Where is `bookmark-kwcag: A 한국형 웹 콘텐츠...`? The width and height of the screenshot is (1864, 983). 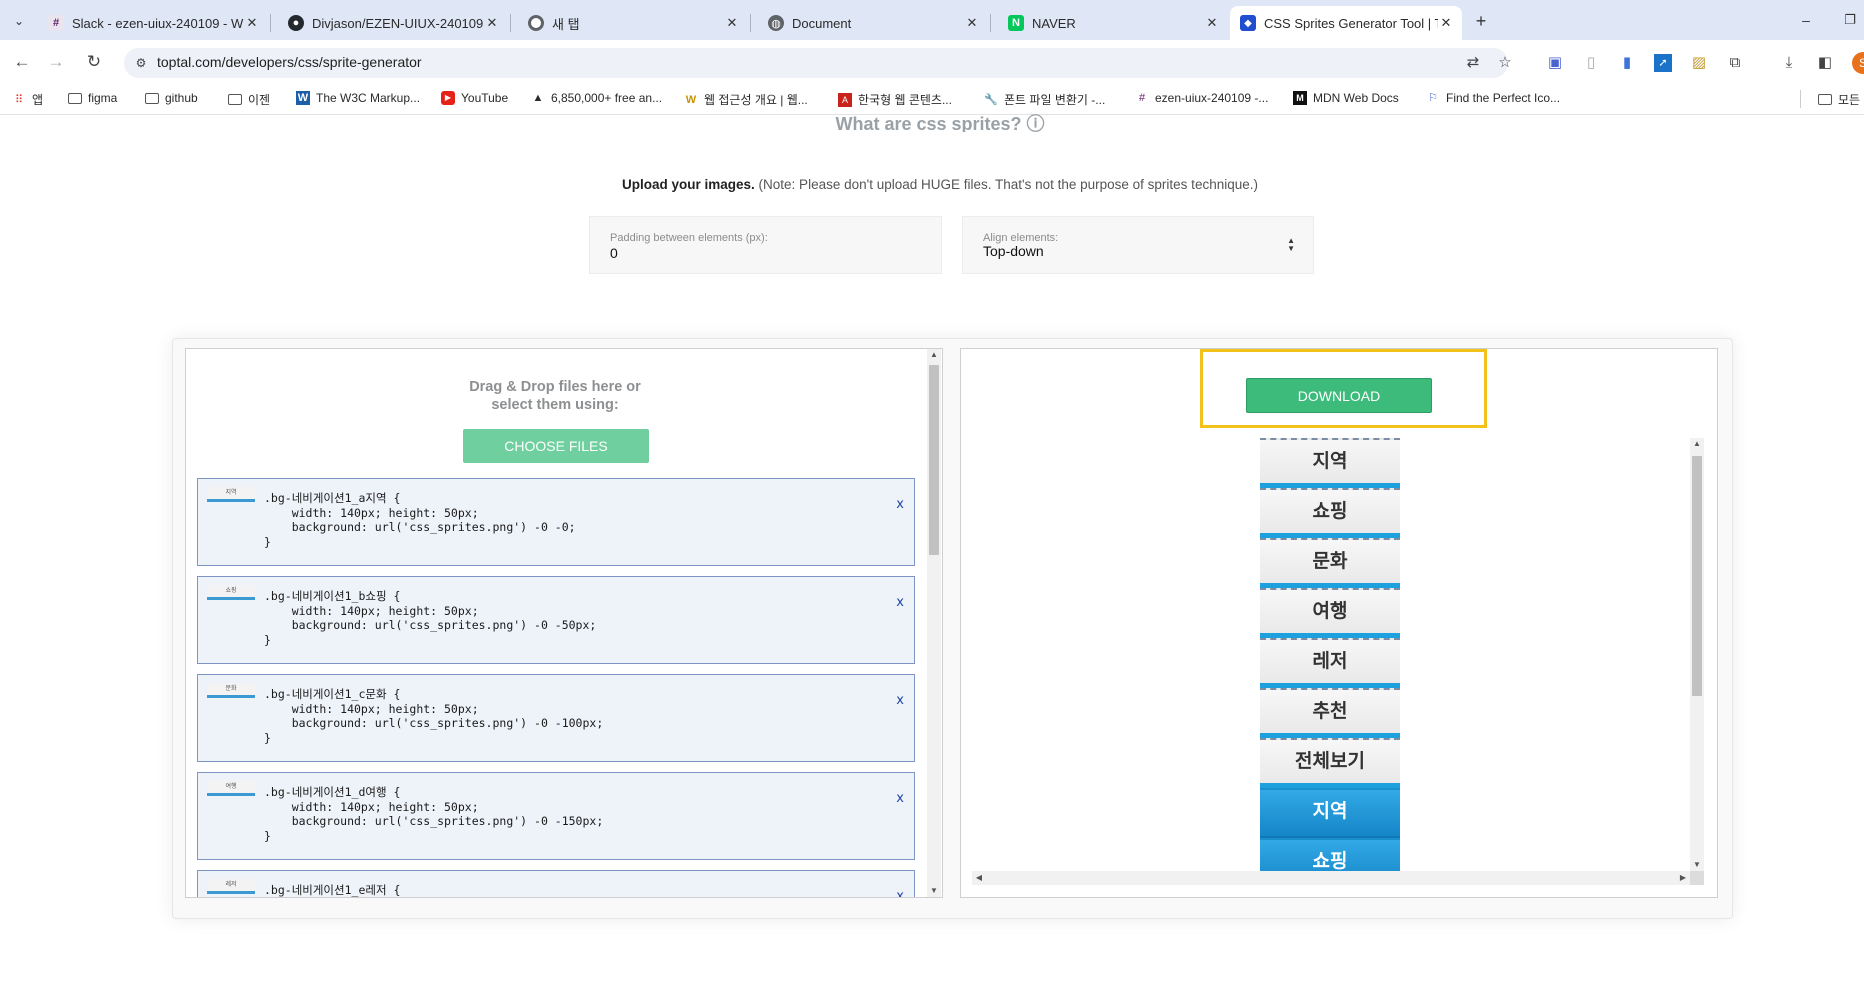 bookmark-kwcag: A 한국형 웹 콘텐츠... is located at coordinates (895, 99).